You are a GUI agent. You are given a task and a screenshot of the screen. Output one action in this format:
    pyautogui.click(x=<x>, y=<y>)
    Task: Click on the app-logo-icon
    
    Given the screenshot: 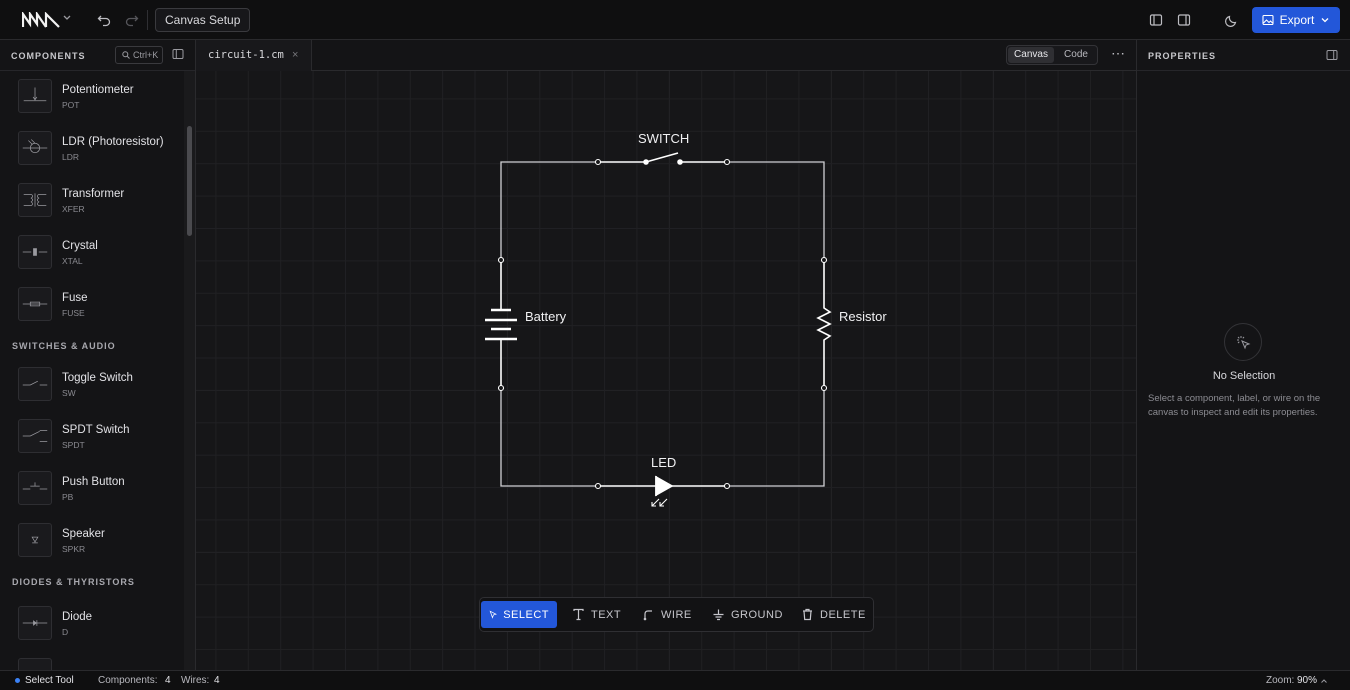 What is the action you would take?
    pyautogui.click(x=41, y=20)
    